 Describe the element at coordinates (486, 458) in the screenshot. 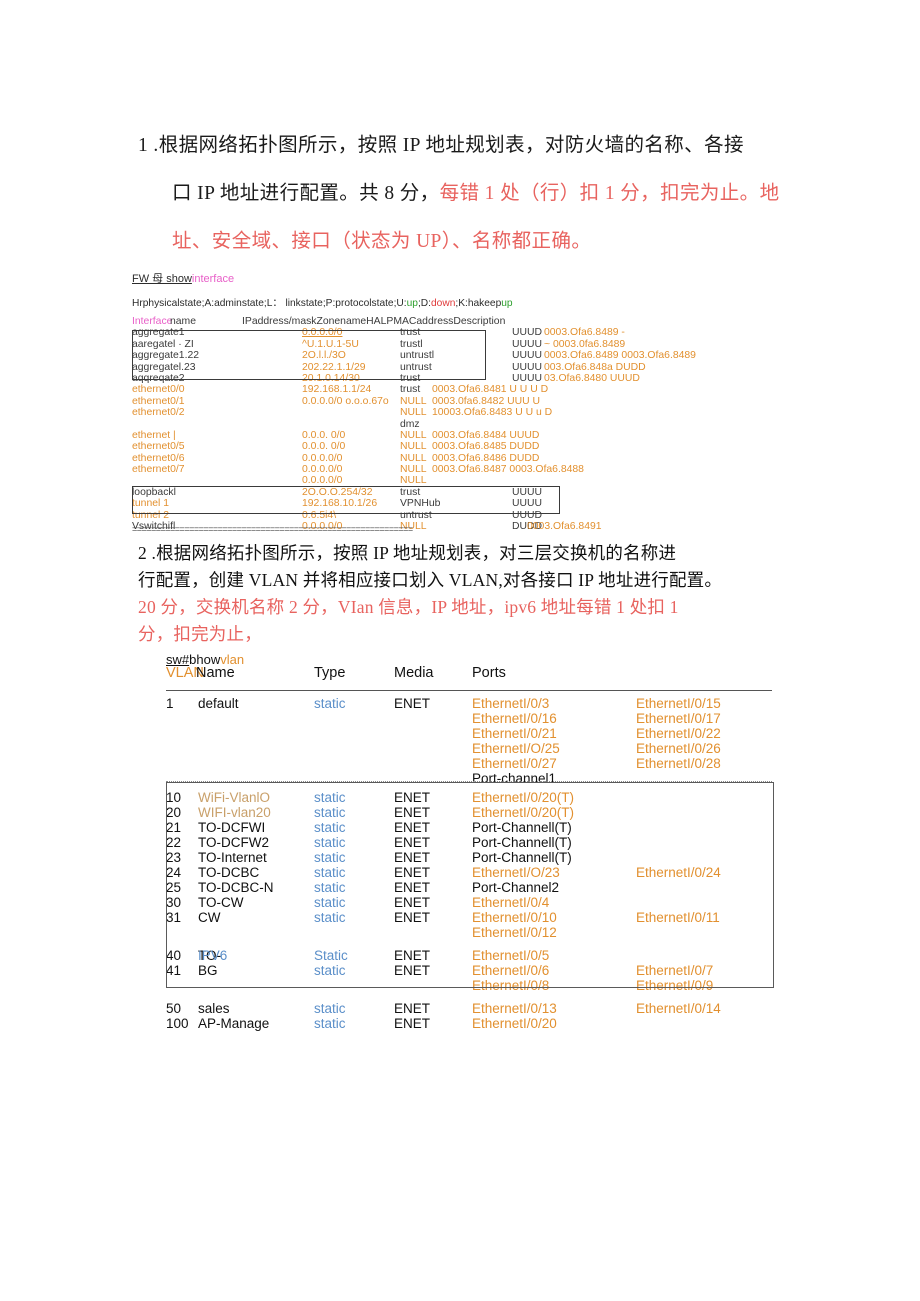

I see `firewall-row-mac: 0003.Ofa6.8486 DUDD` at that location.